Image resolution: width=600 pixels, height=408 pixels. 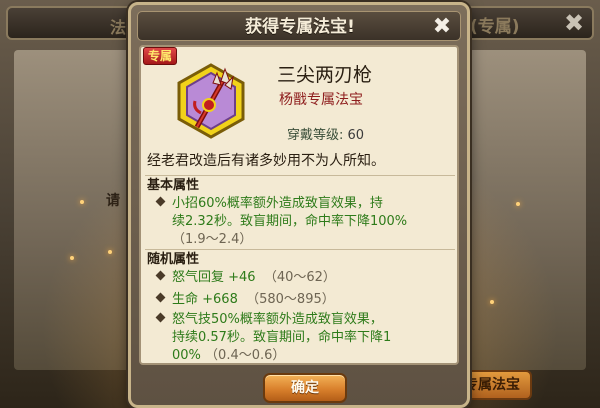 I want to click on item-level: 穿戴等级: 60, so click(x=372, y=136).